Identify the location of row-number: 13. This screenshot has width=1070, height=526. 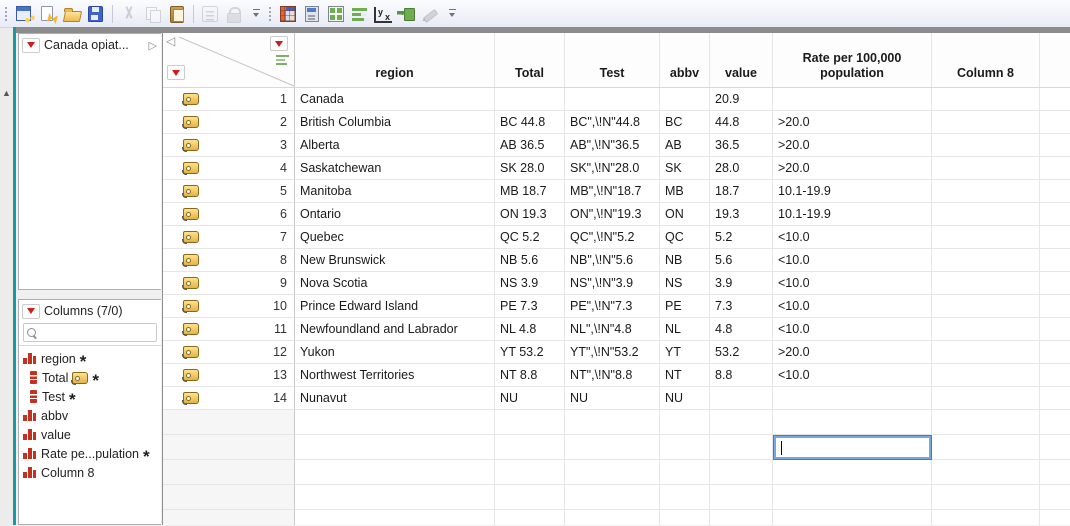
(264, 375).